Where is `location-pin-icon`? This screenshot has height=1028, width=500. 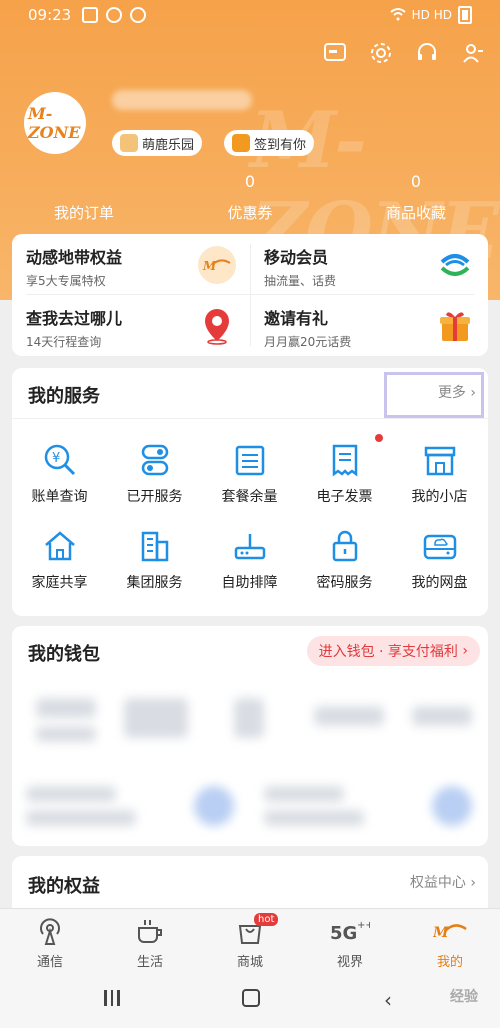
location-pin-icon is located at coordinates (217, 326).